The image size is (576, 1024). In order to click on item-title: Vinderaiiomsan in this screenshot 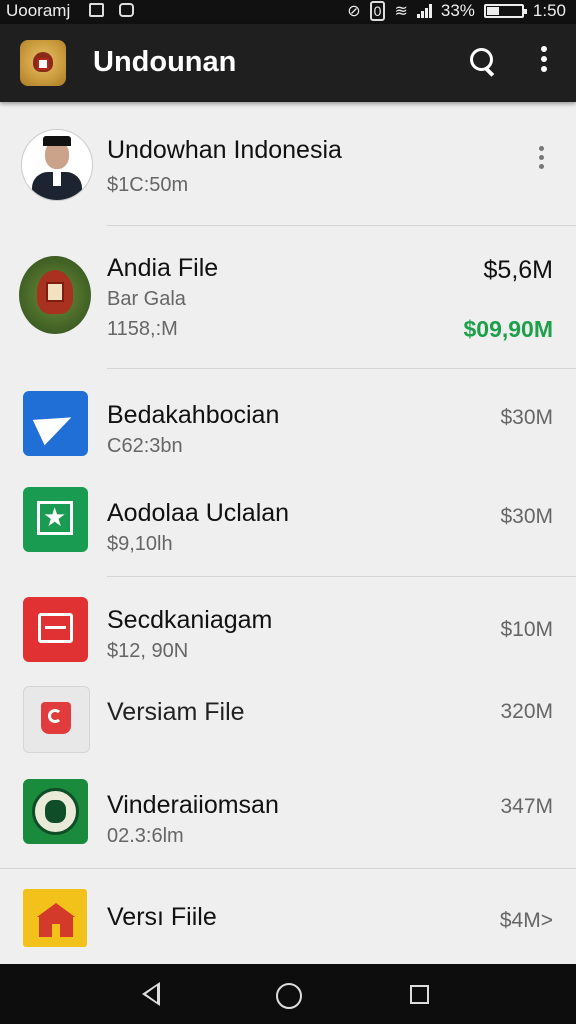, I will do `click(193, 805)`.